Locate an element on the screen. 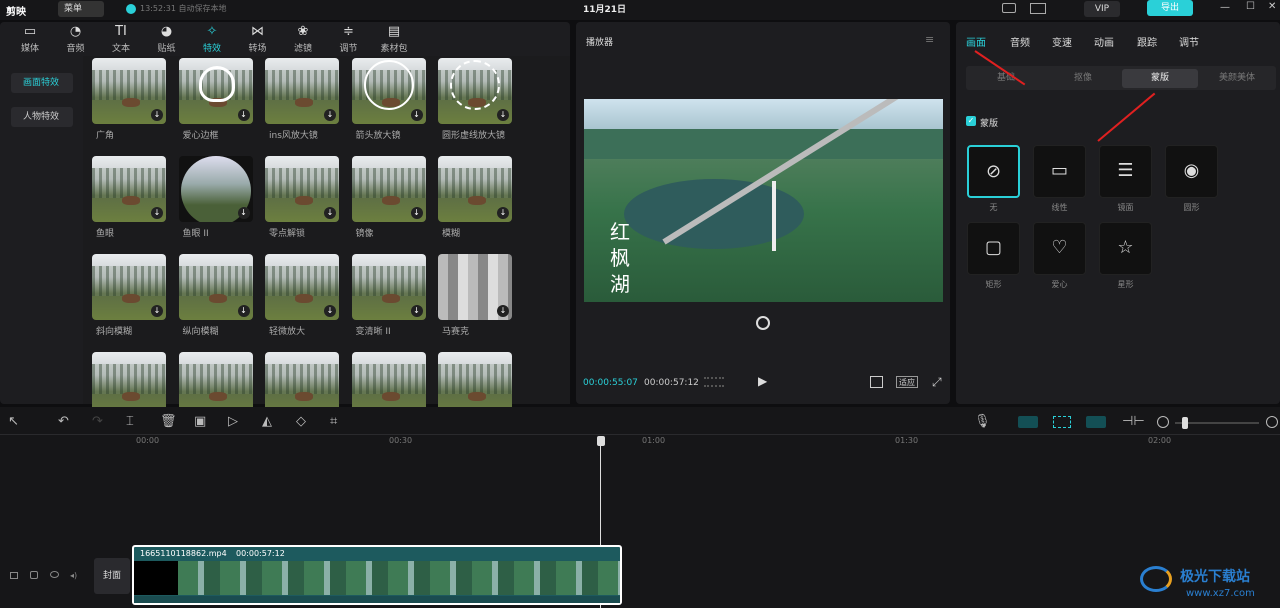 This screenshot has height=608, width=1280. toolbar-adjust: ≑ 调节 is located at coordinates (349, 39).